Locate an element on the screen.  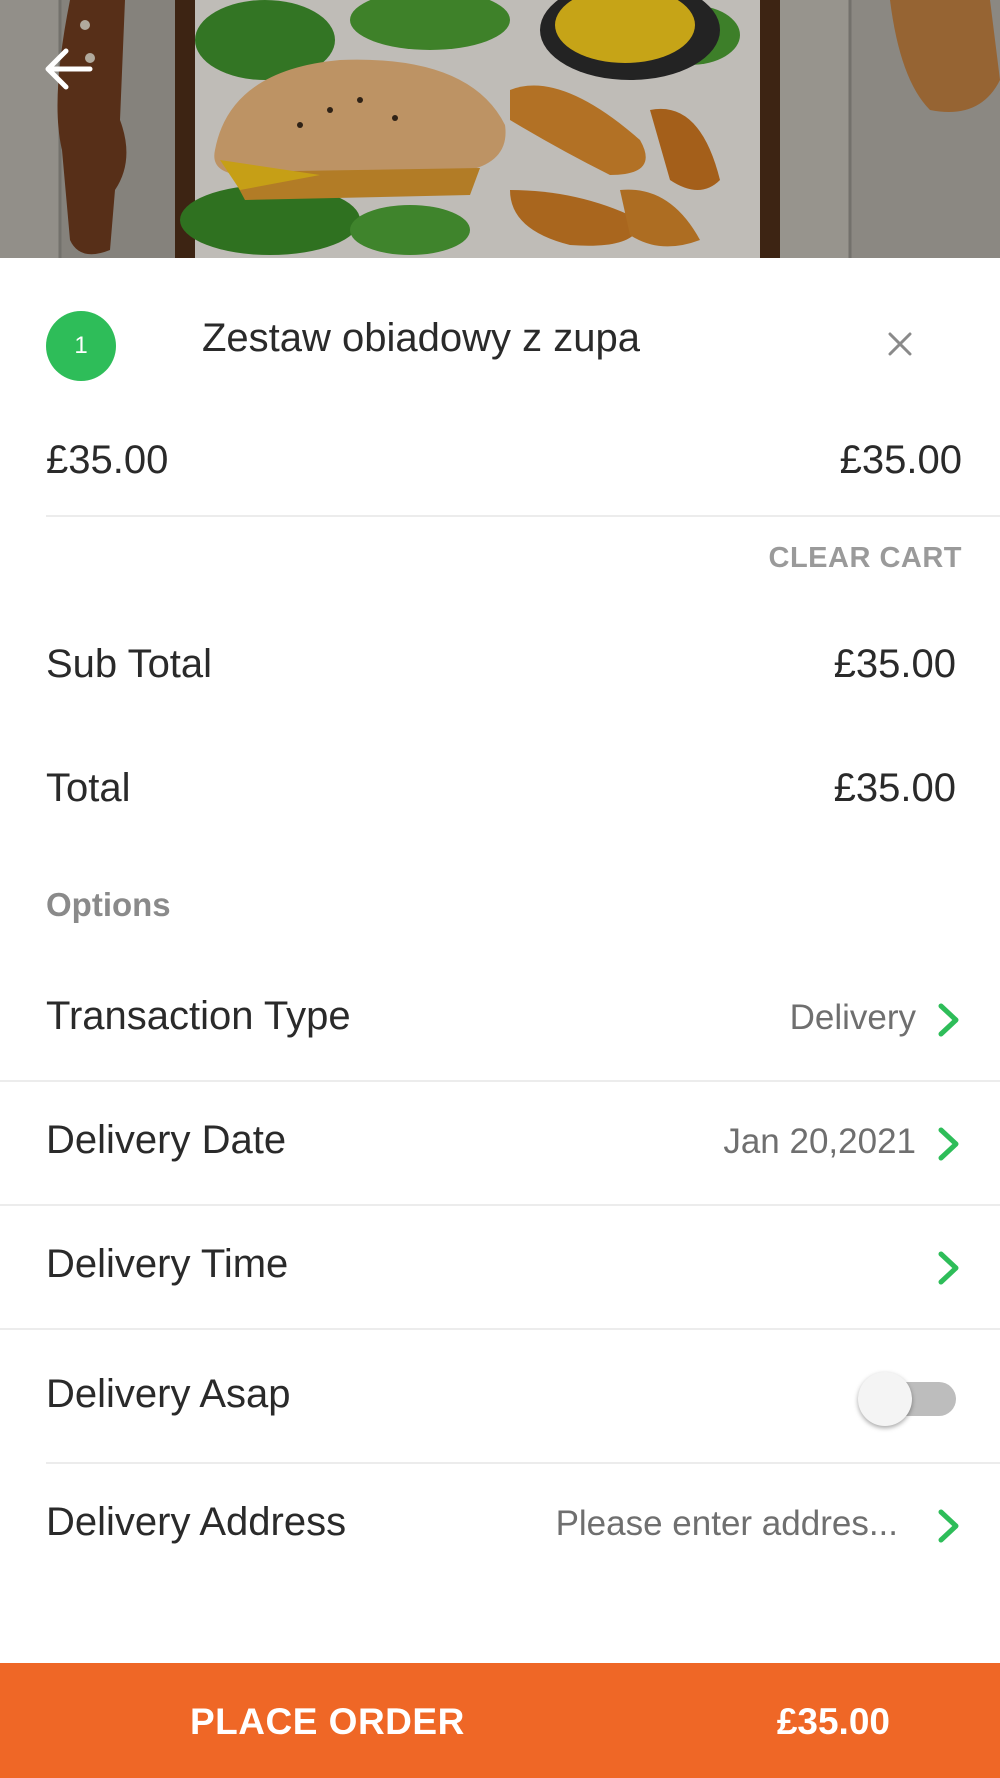
header-food-image is located at coordinates (500, 129).